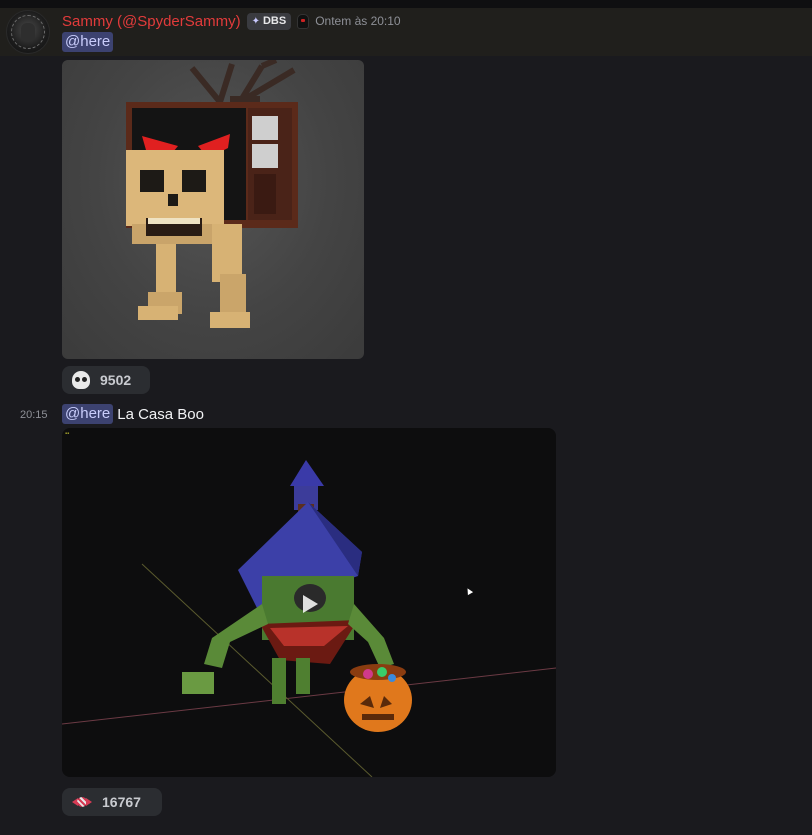 This screenshot has width=812, height=835. I want to click on author-name: Sammy (@SpyderSammy), so click(151, 21).